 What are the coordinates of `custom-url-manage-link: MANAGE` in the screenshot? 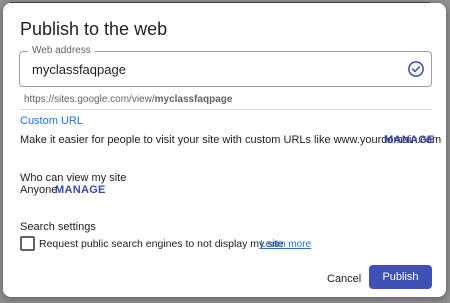 It's located at (409, 140).